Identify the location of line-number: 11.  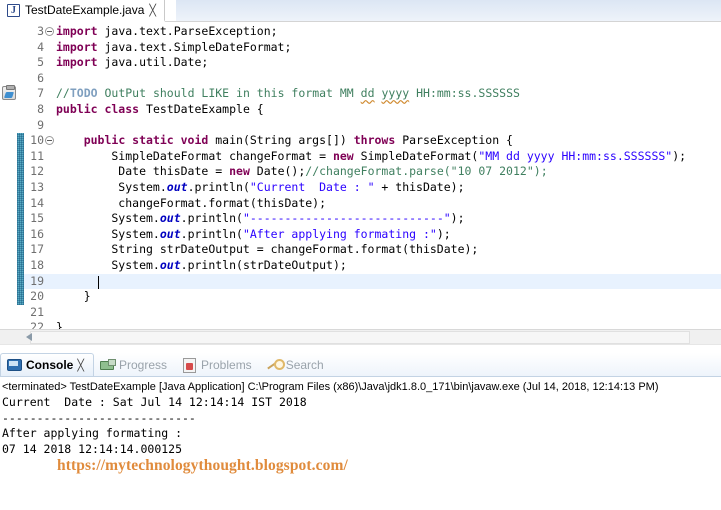
(37, 155).